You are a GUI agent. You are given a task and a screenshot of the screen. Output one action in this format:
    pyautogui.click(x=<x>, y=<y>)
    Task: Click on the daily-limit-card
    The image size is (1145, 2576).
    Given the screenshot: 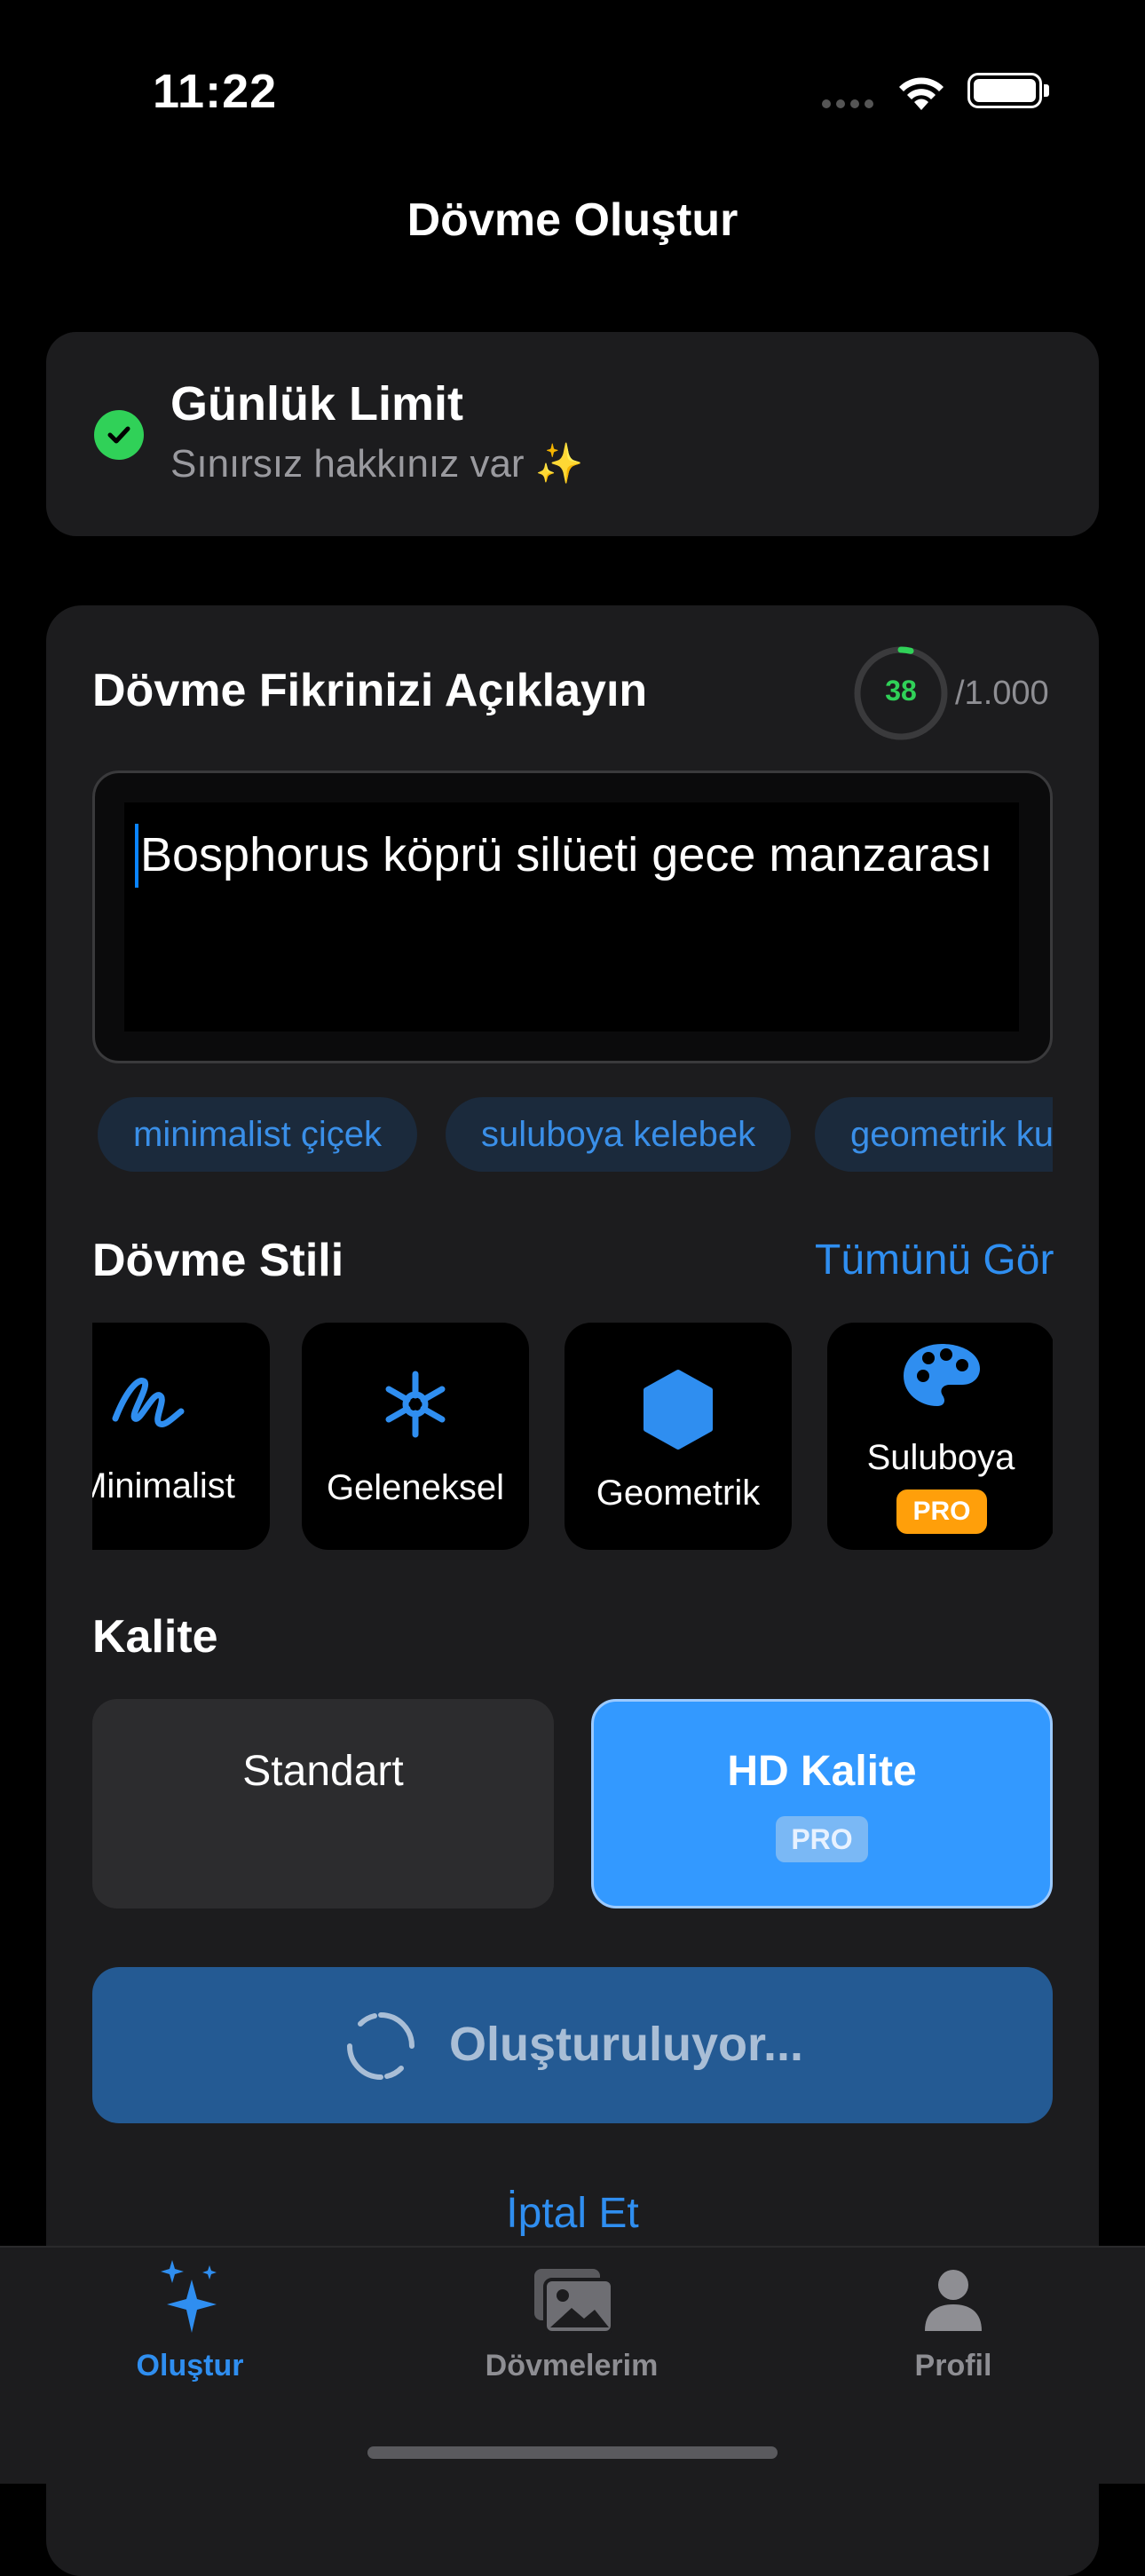 What is the action you would take?
    pyautogui.click(x=572, y=434)
    